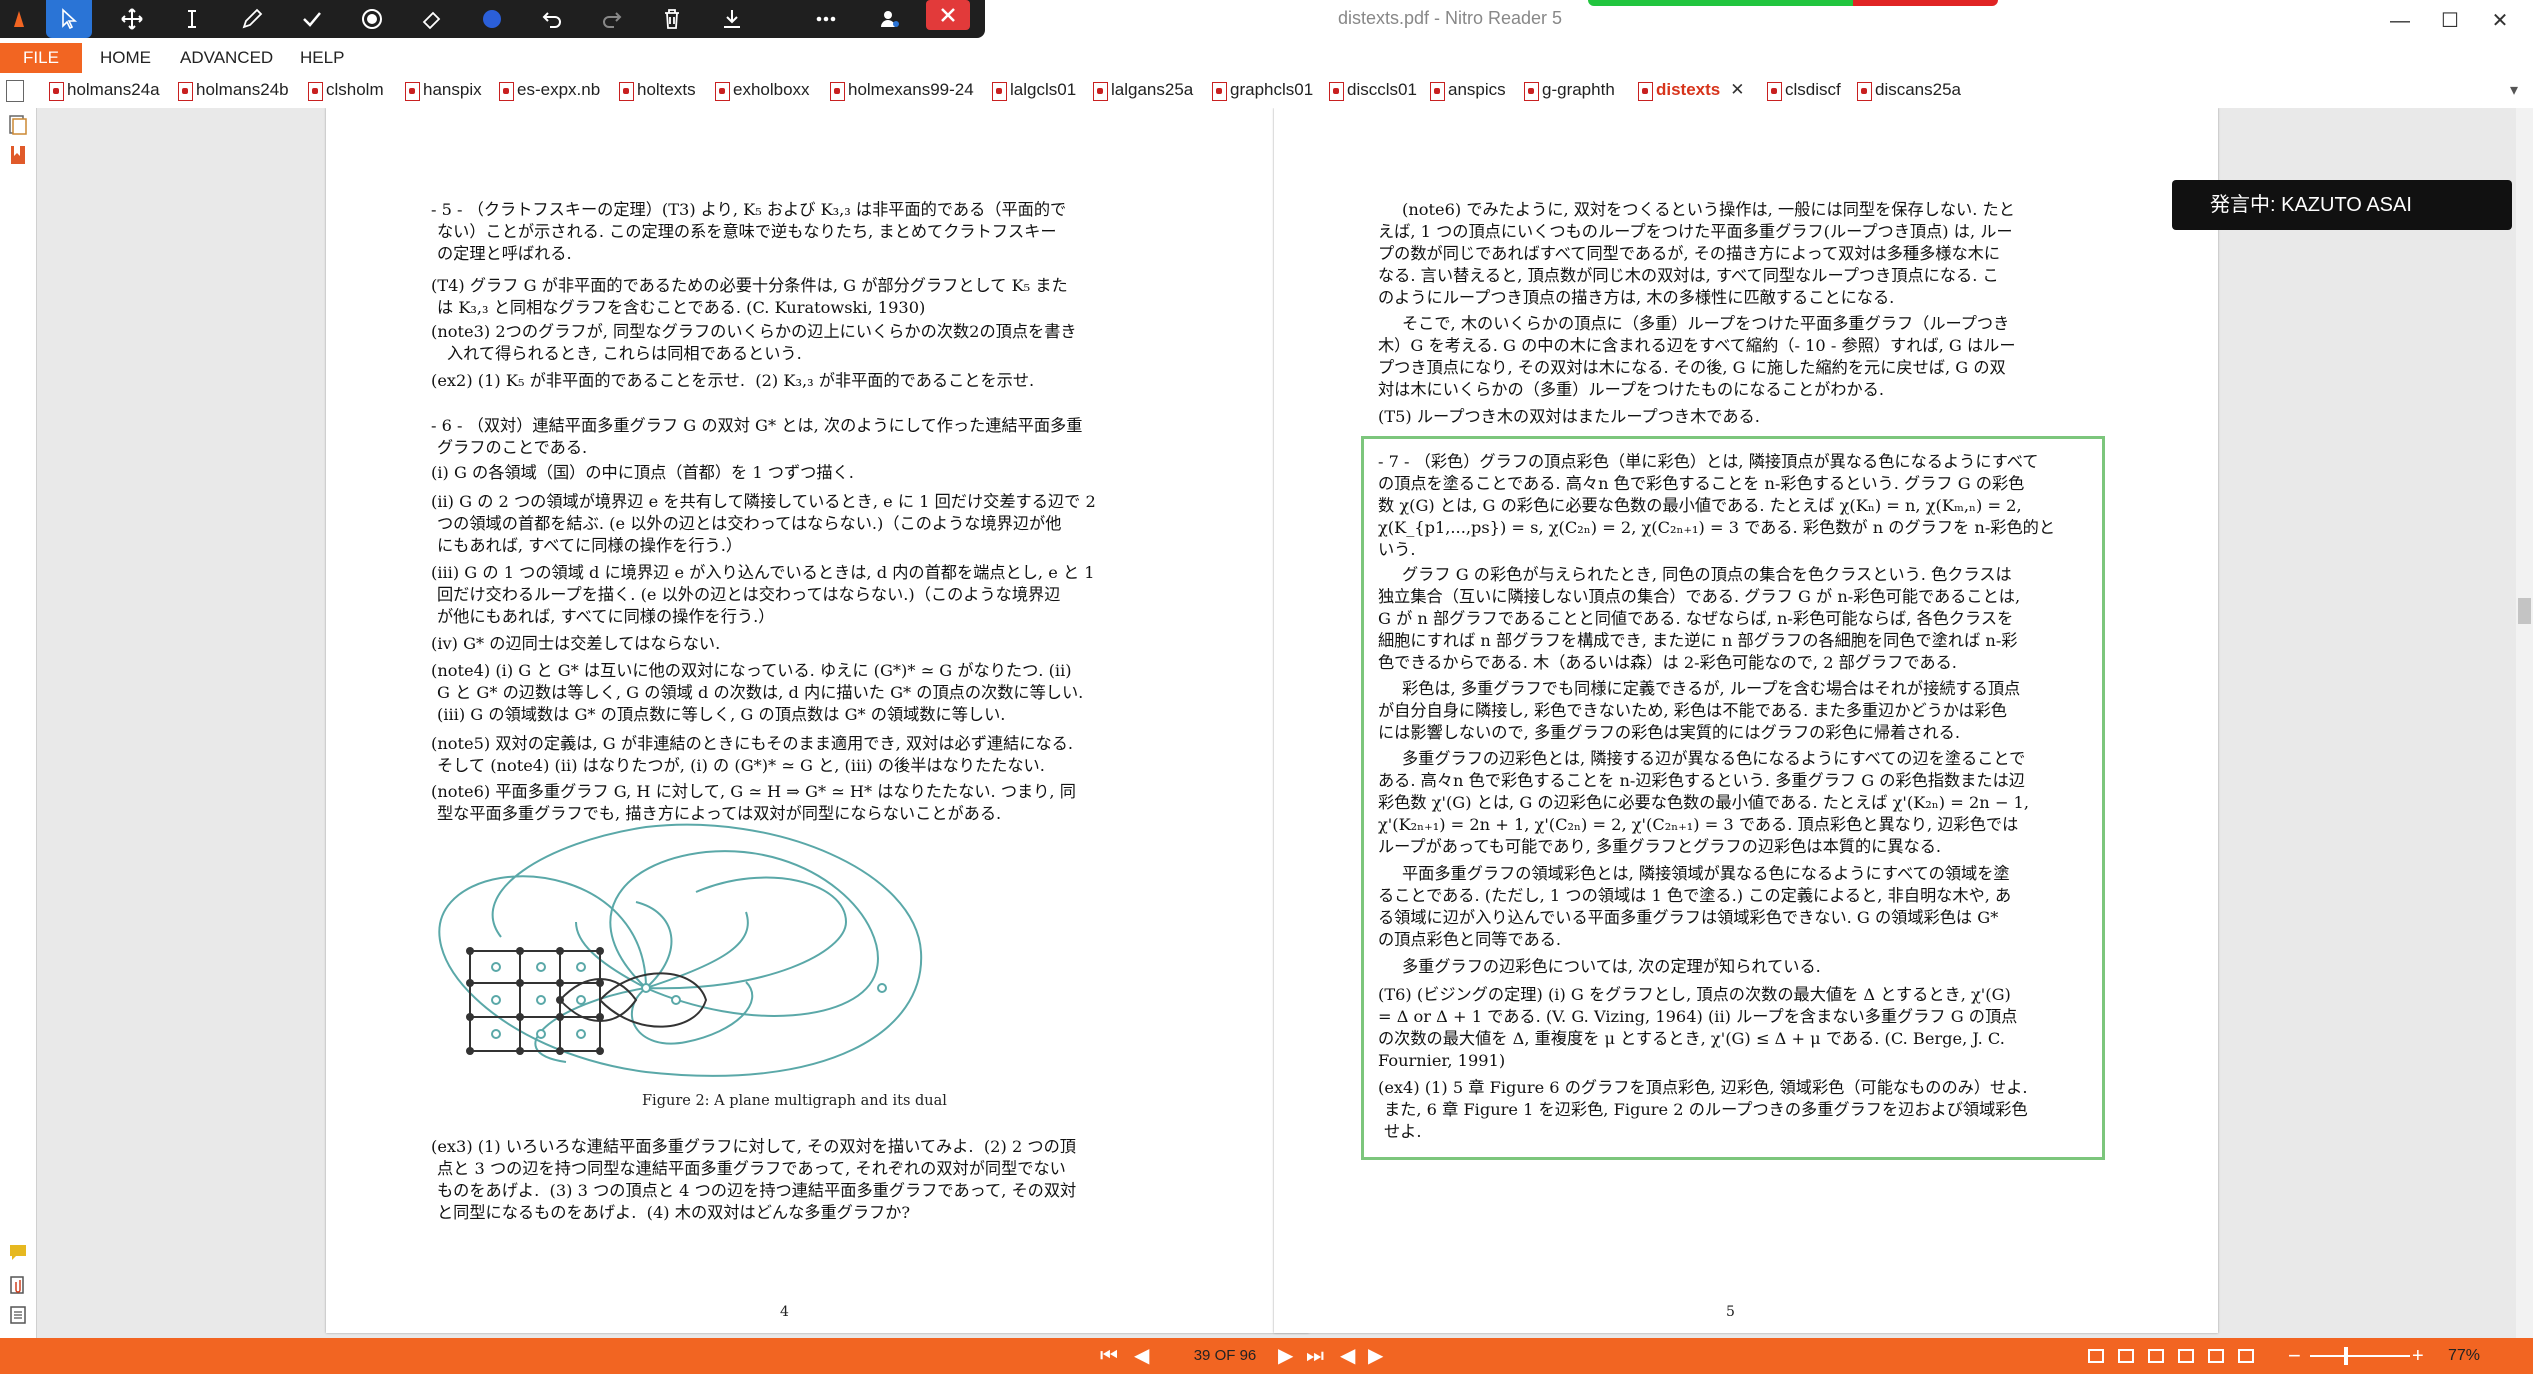 The image size is (2533, 1374). Describe the element at coordinates (442, 91) in the screenshot. I see `doc-tab-hanspix: hanspix` at that location.